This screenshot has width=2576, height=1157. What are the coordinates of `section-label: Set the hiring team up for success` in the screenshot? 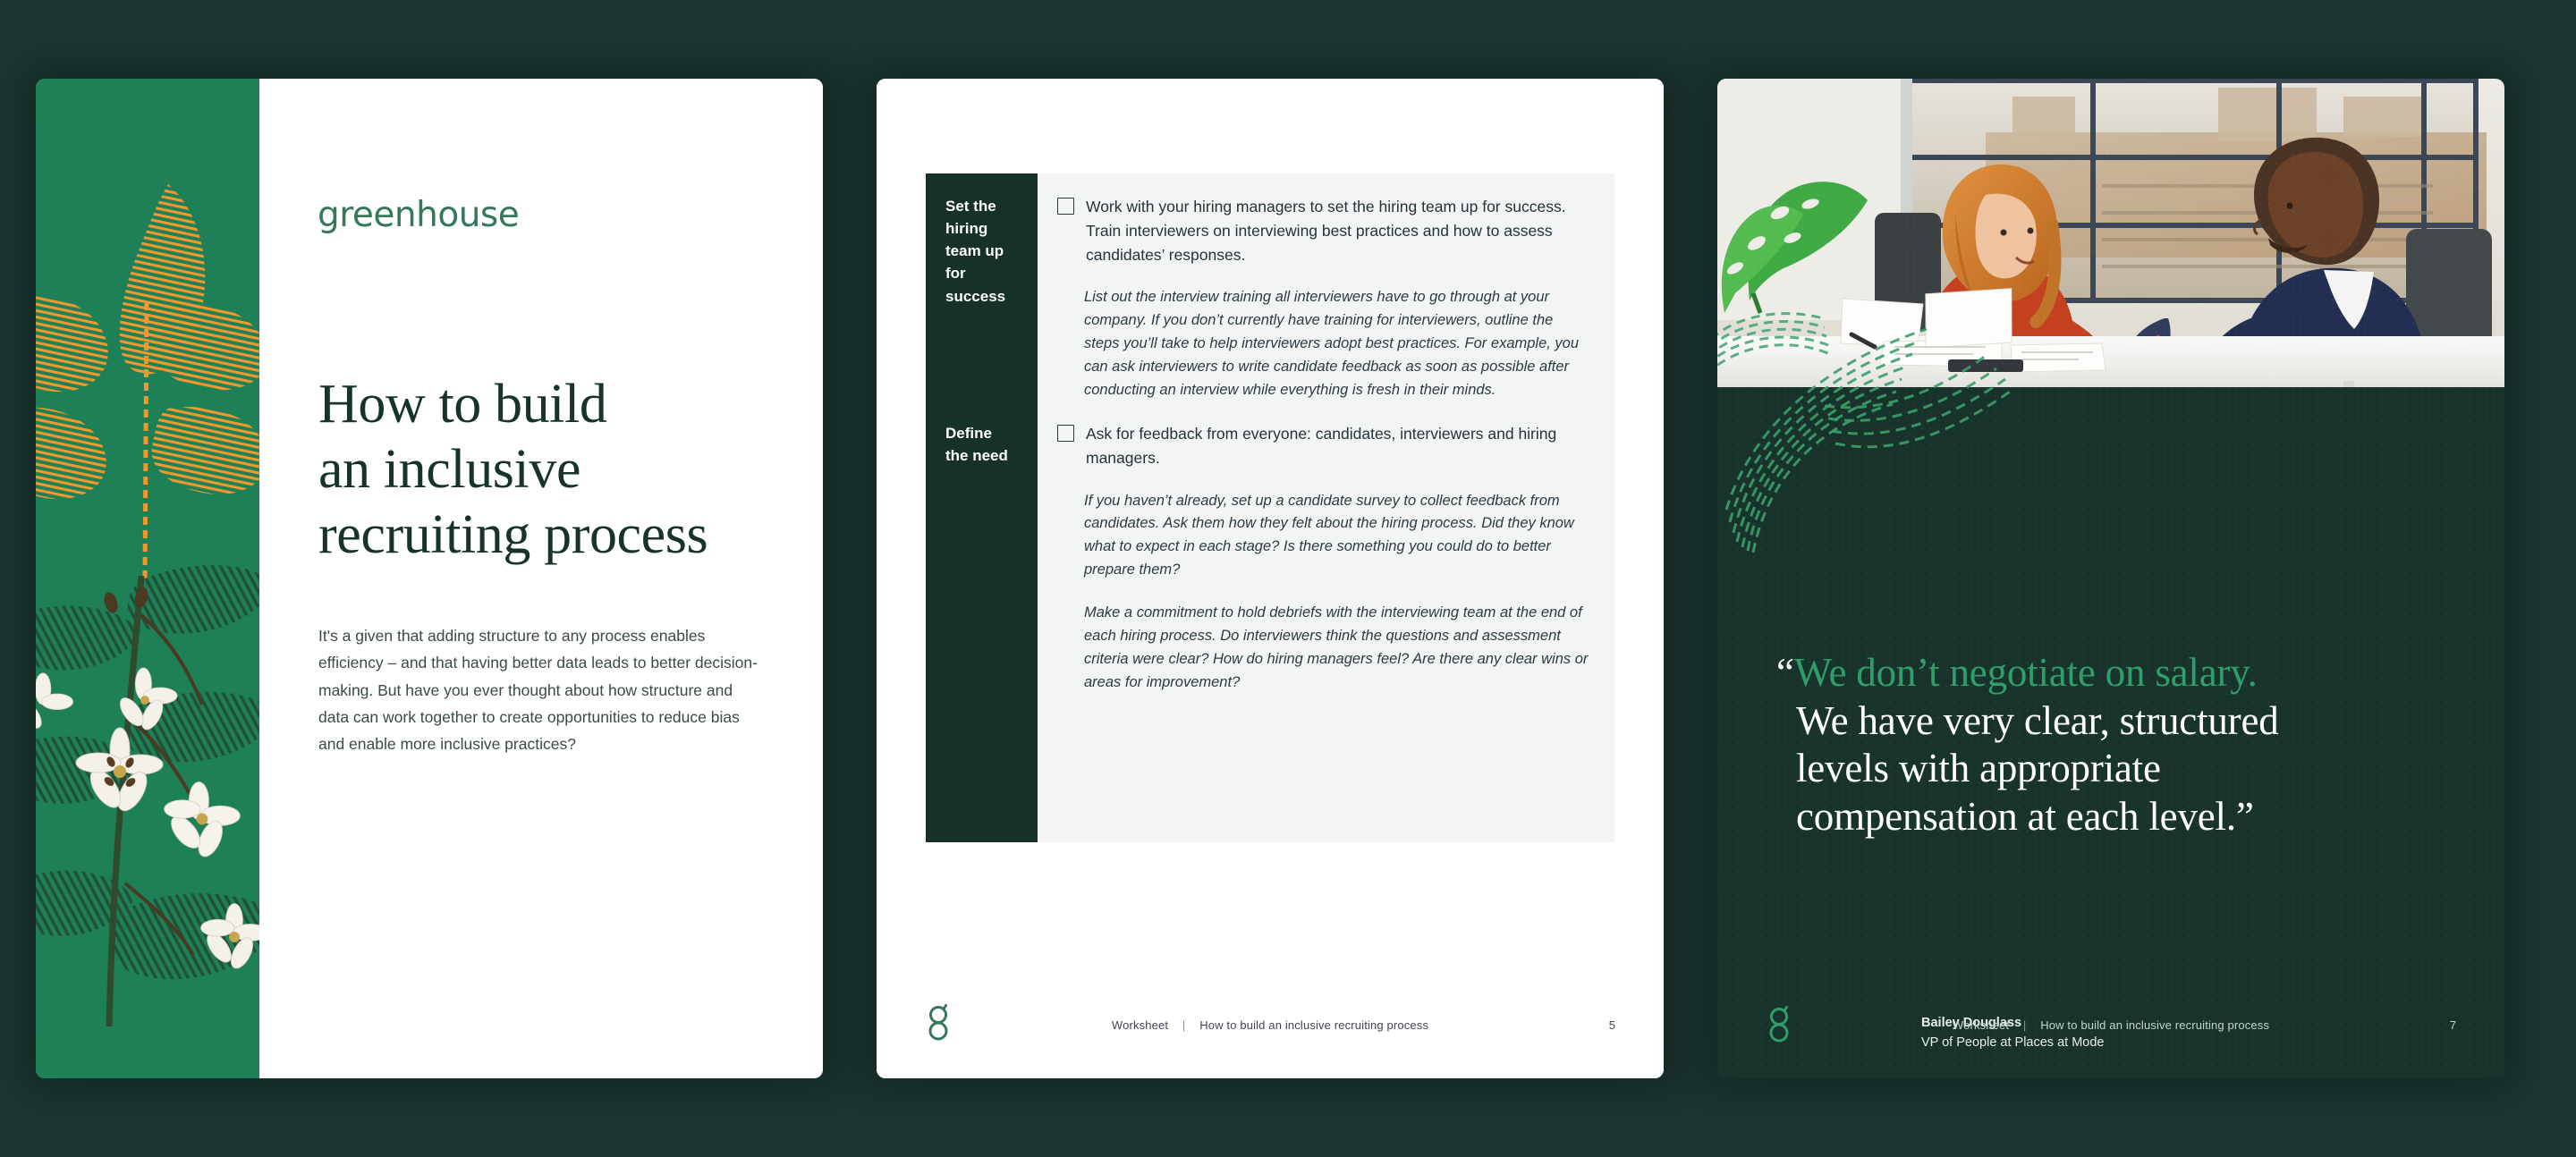 It's located at (982, 297).